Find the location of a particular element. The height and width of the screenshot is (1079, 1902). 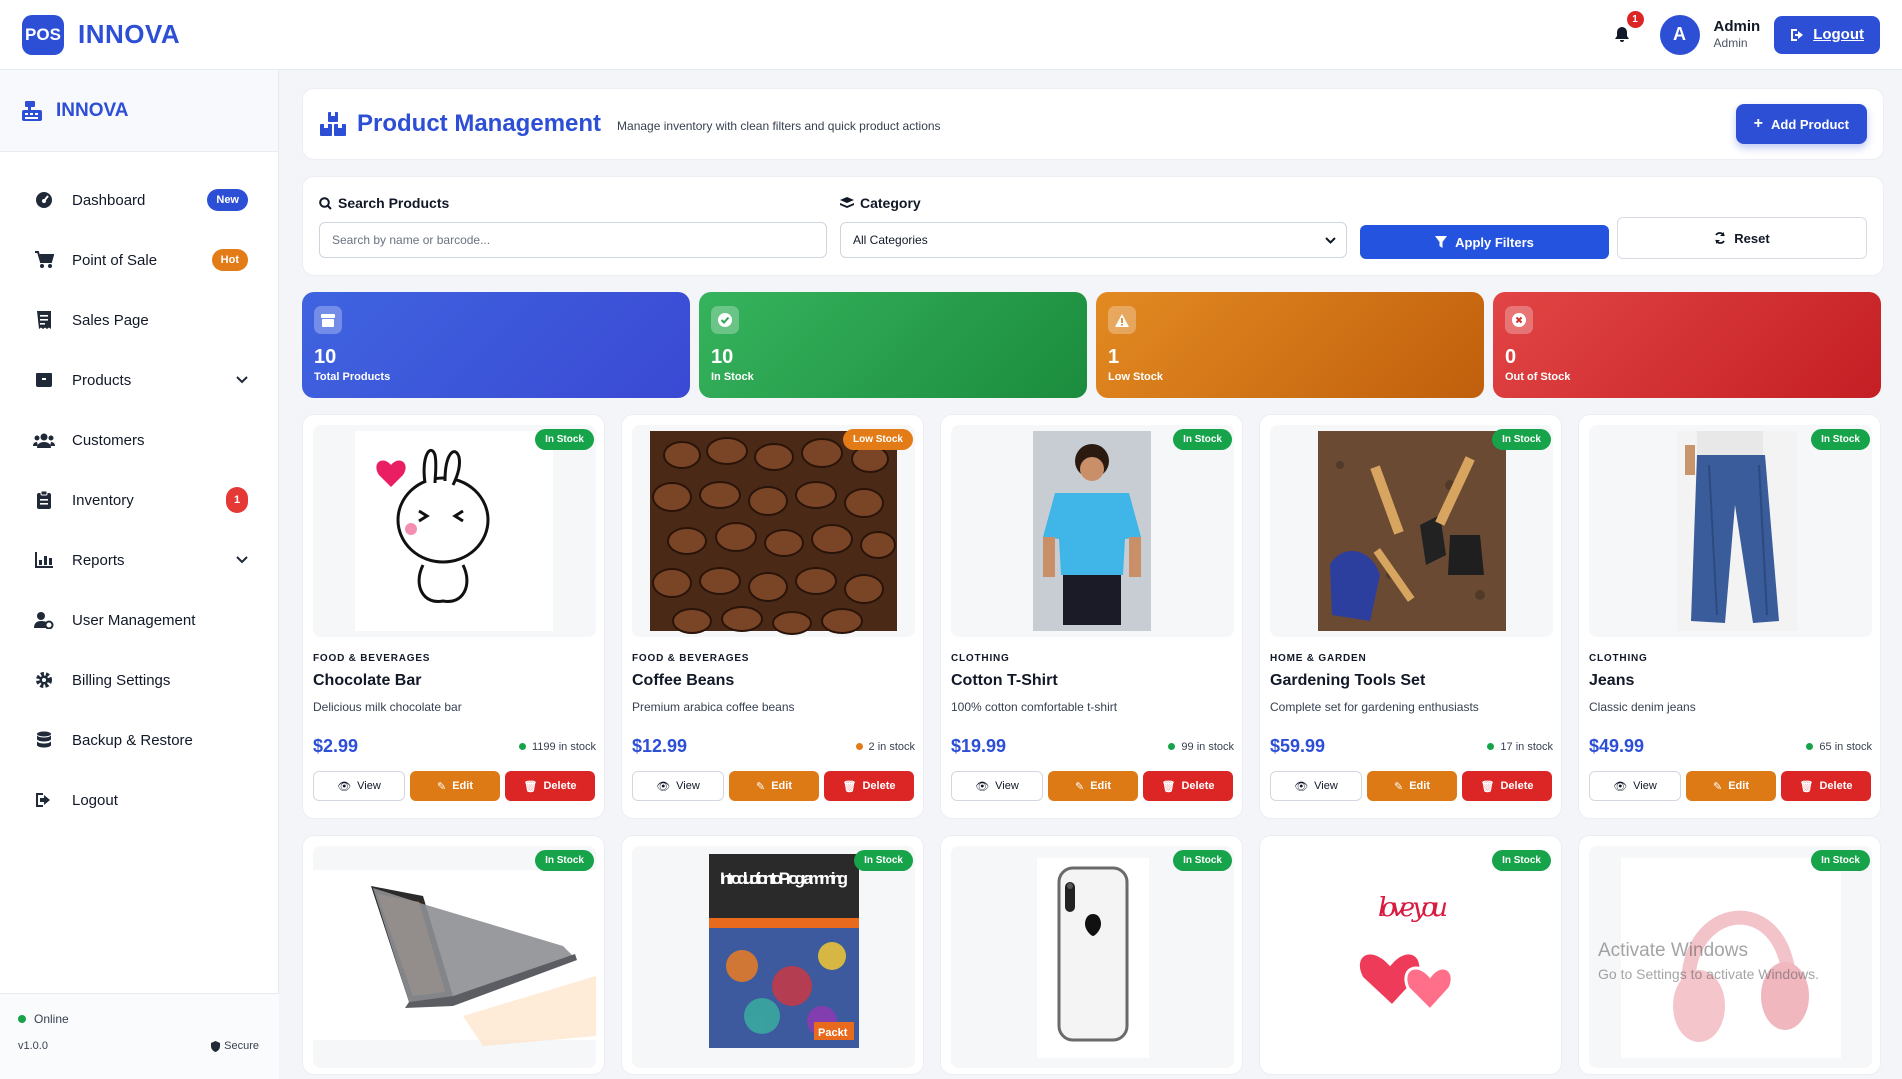

sidebar-item-products: Products is located at coordinates (139, 380).